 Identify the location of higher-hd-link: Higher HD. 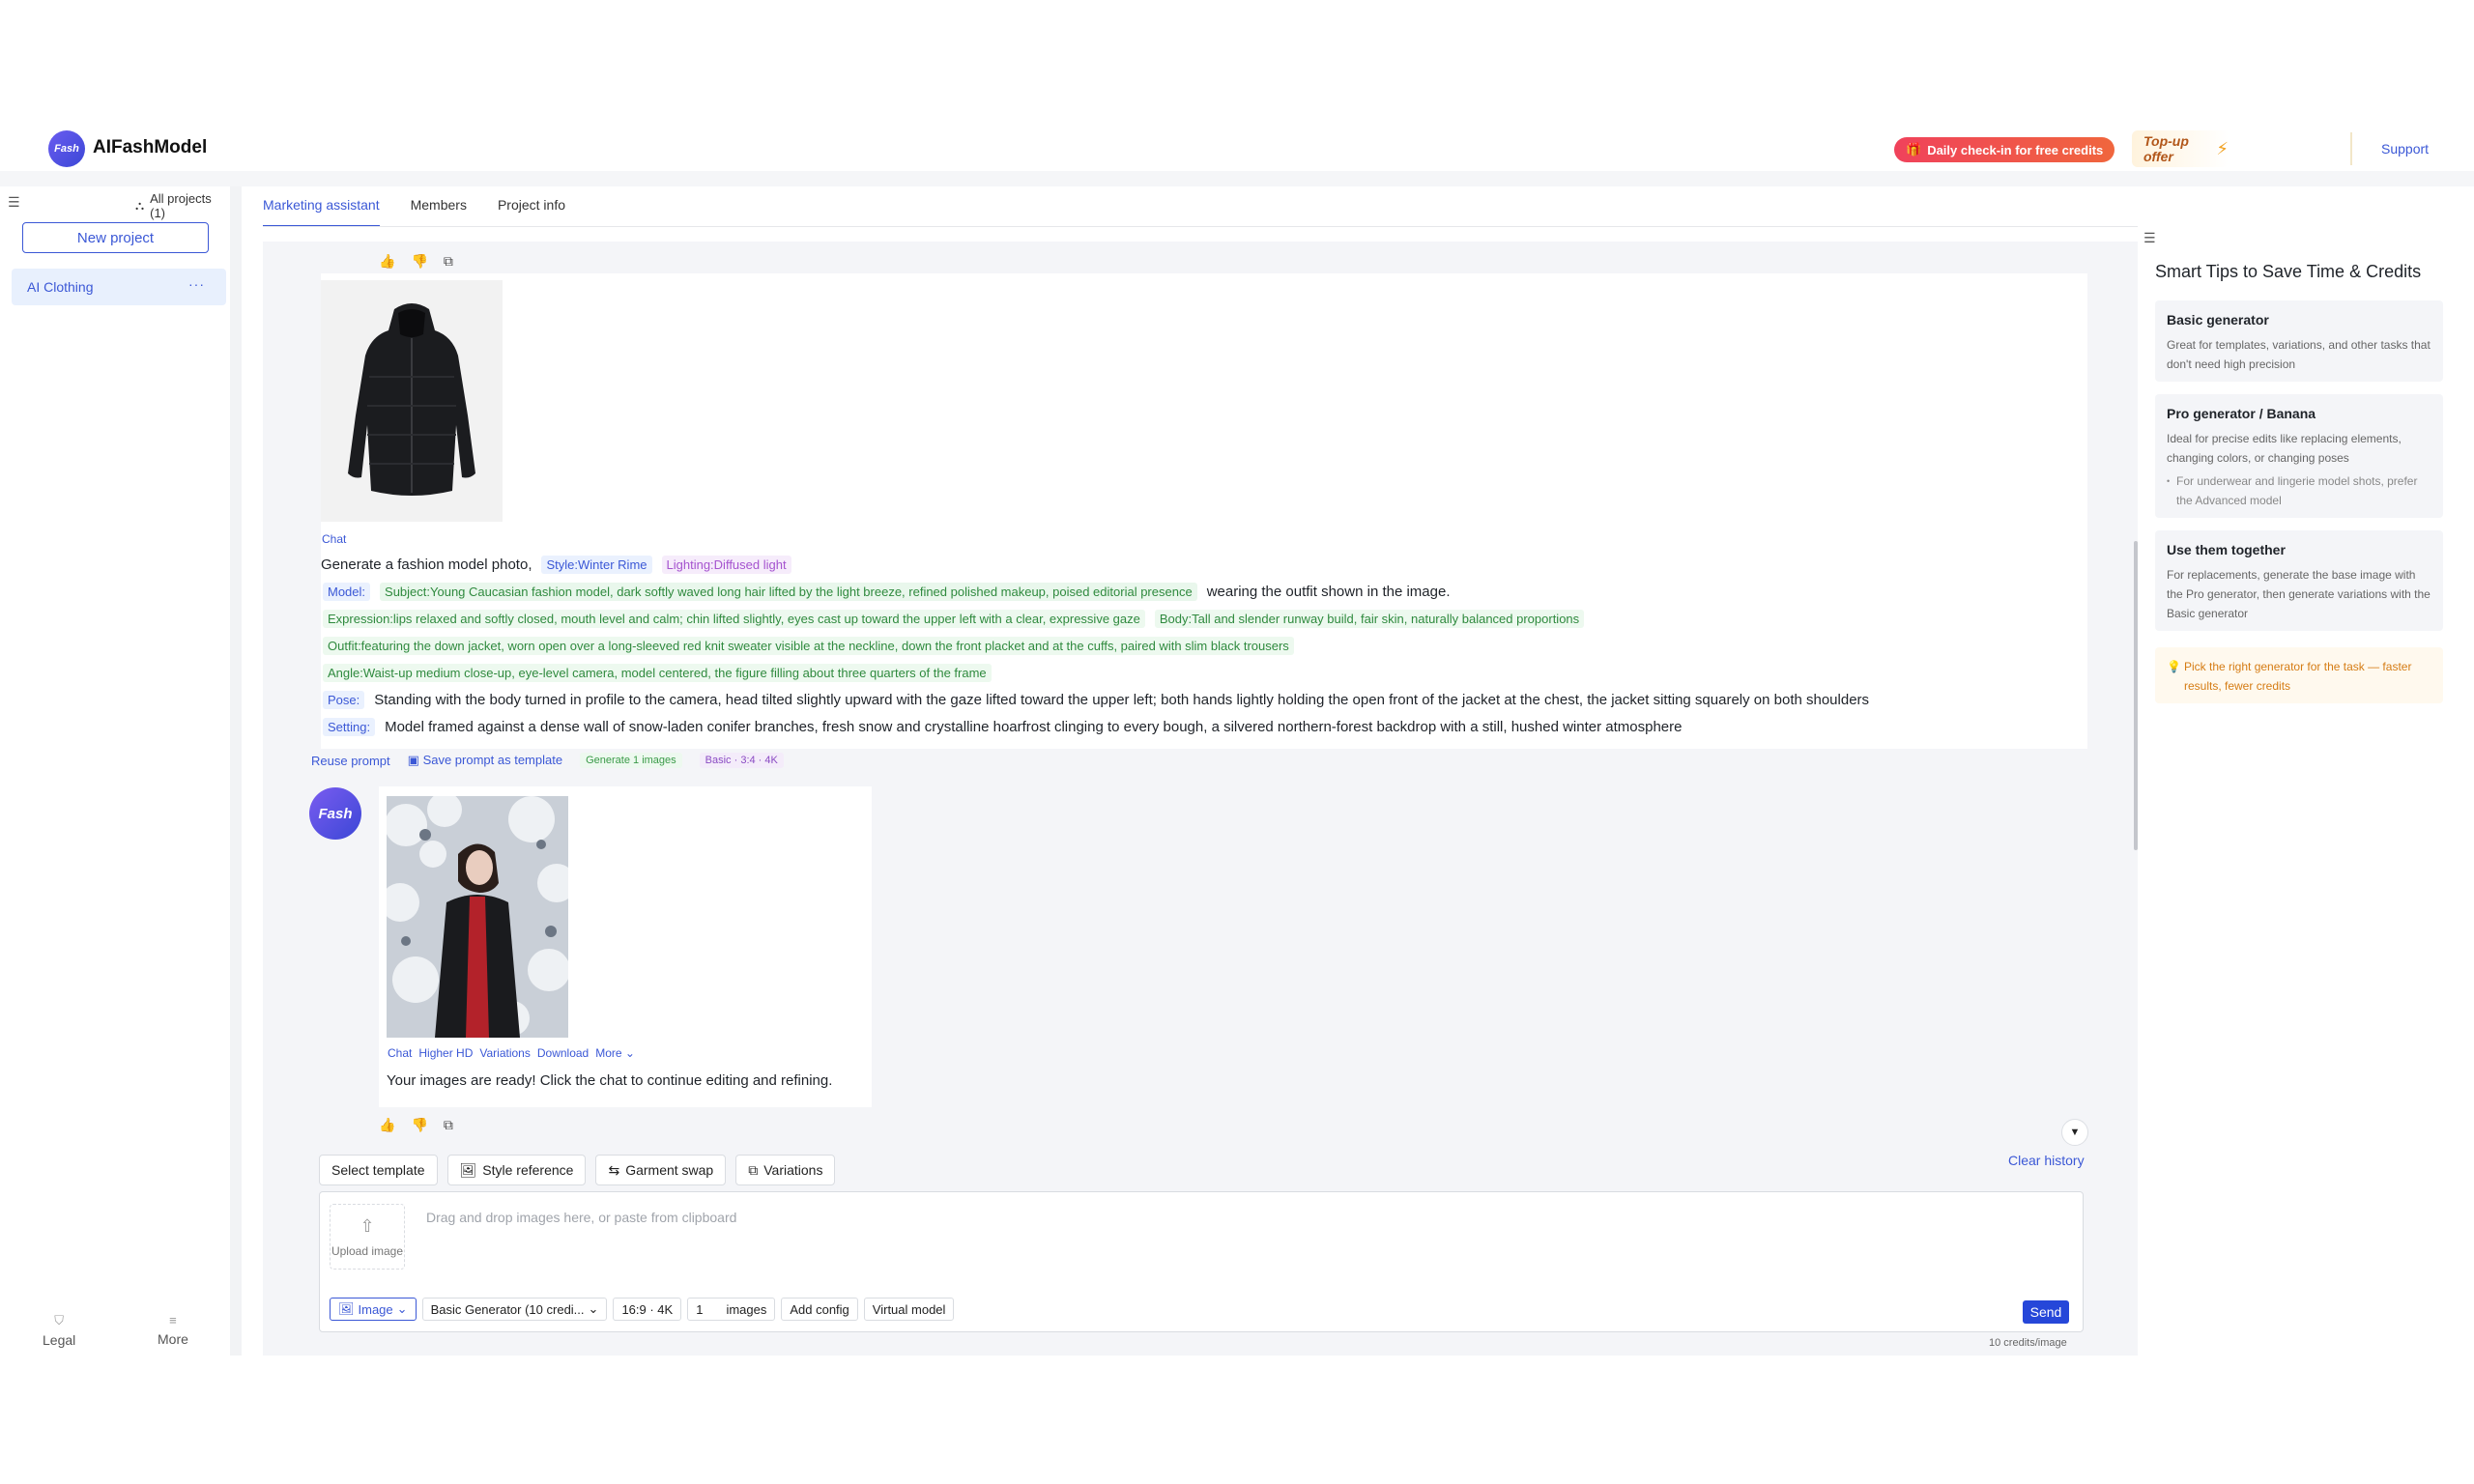
(446, 1053).